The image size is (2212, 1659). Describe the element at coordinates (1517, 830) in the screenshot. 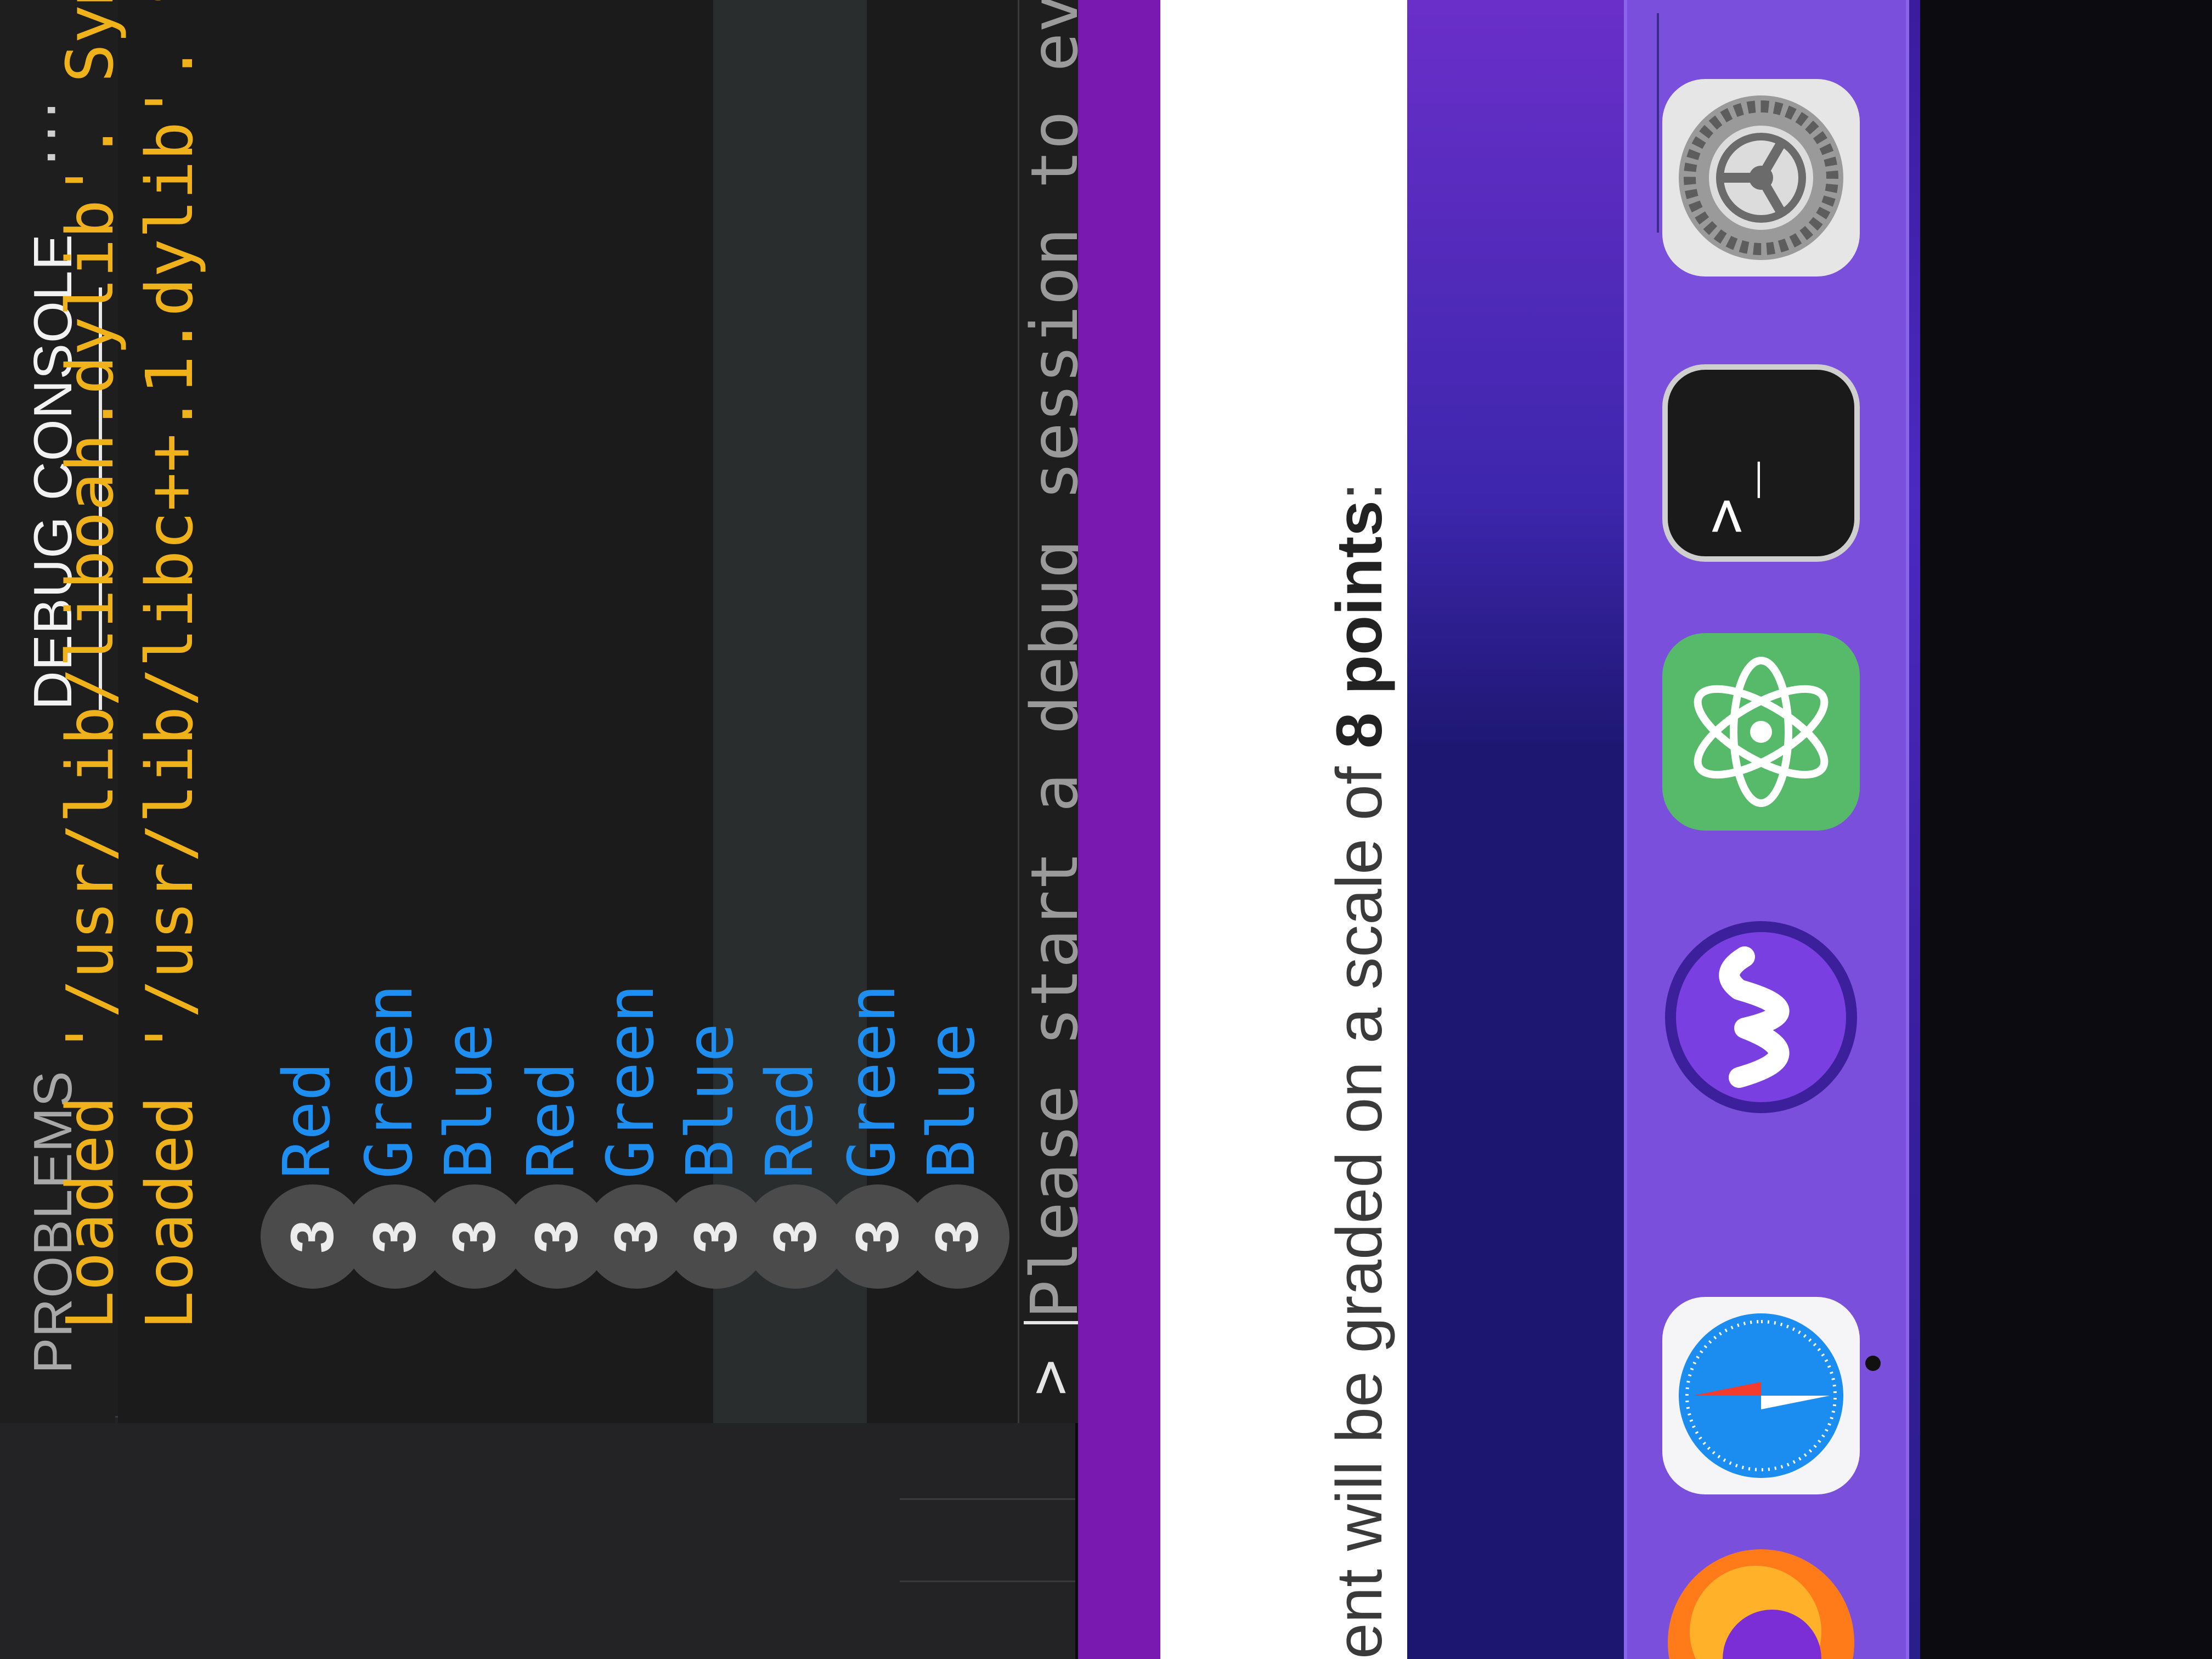

I see `desktop-wallpaper-shade` at that location.